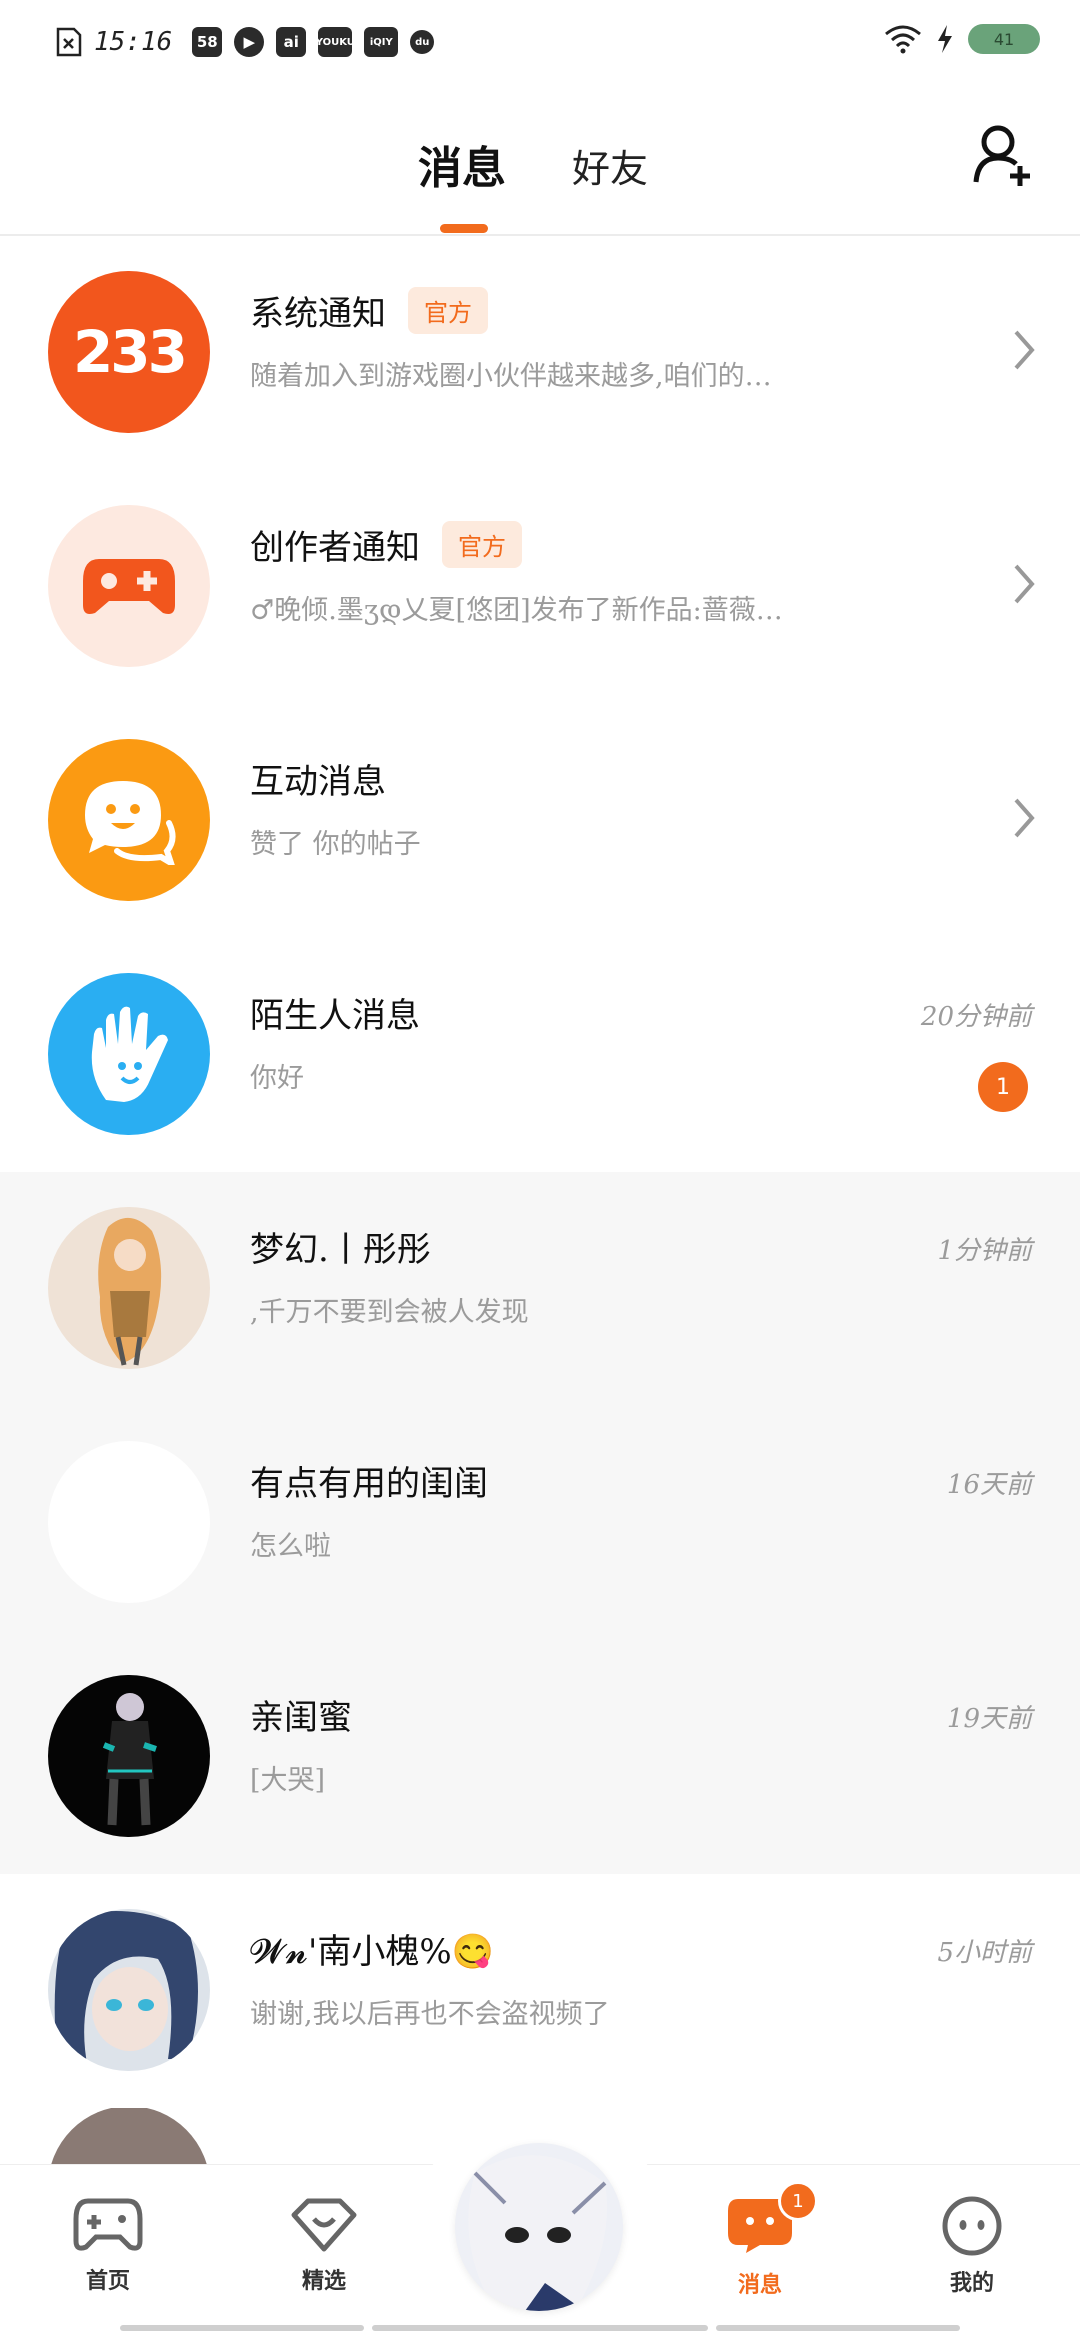  Describe the element at coordinates (464, 228) in the screenshot. I see `active-tab-indicator` at that location.